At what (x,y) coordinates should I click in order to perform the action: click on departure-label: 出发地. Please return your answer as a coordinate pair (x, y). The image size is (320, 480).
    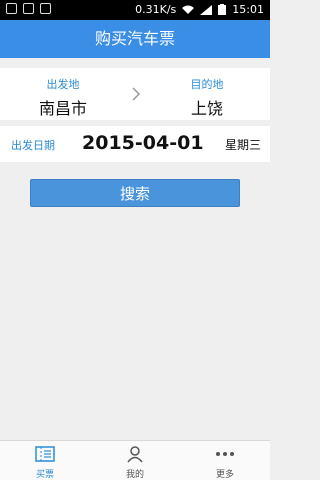
    Looking at the image, I should click on (63, 84).